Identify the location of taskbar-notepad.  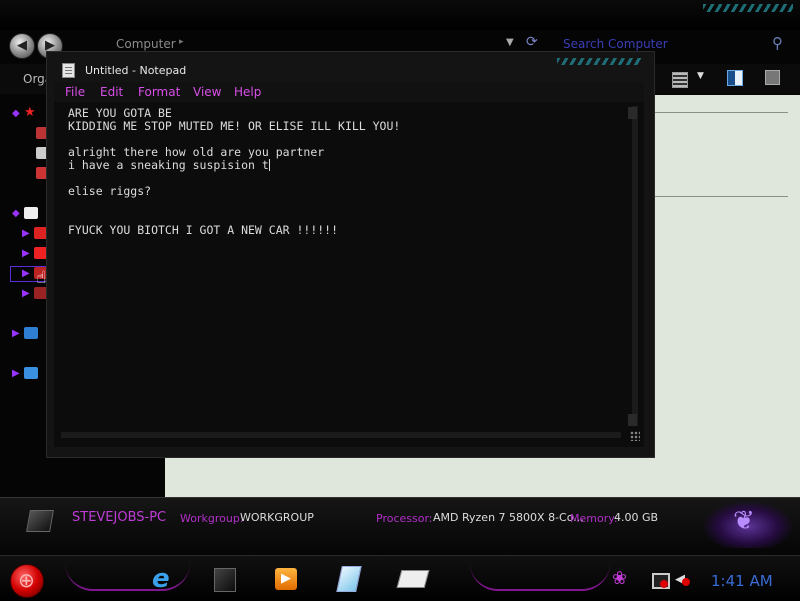
(350, 579).